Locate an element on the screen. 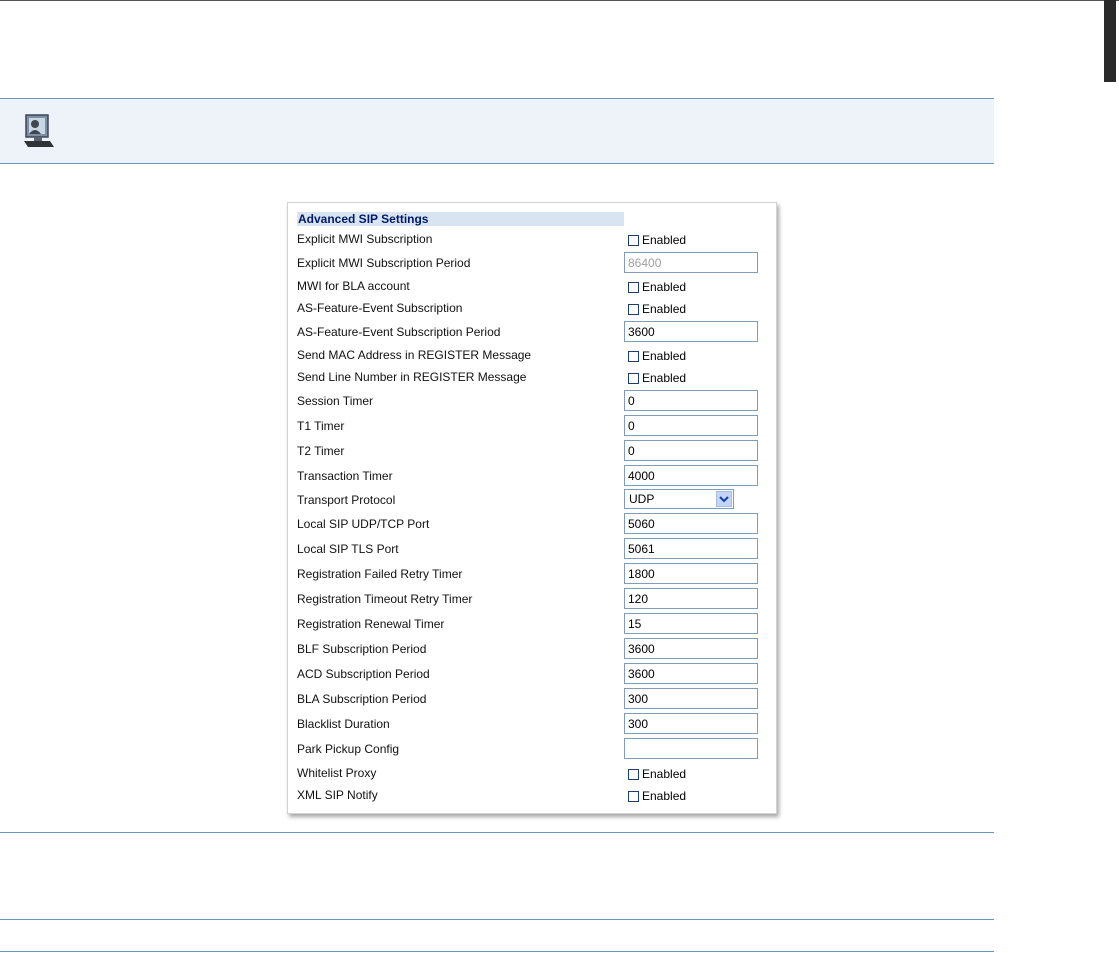 This screenshot has height=953, width=1119. send-mac-checkbox-label: Enabled is located at coordinates (664, 356).